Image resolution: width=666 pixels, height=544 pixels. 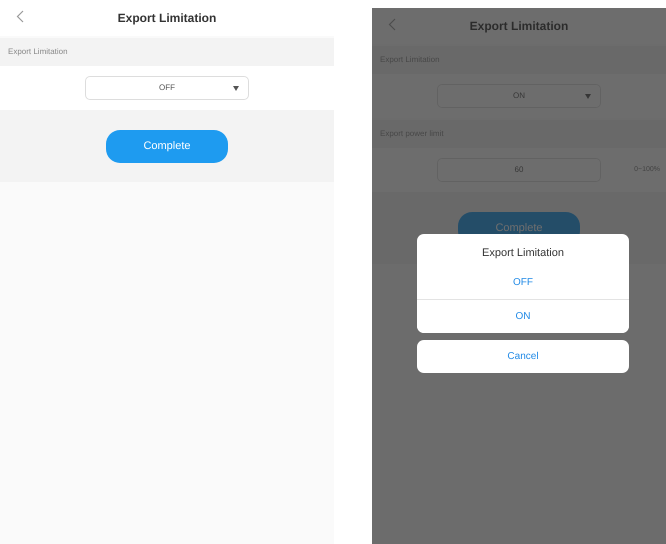 What do you see at coordinates (167, 52) in the screenshot?
I see `field-label: Export Limitation` at bounding box center [167, 52].